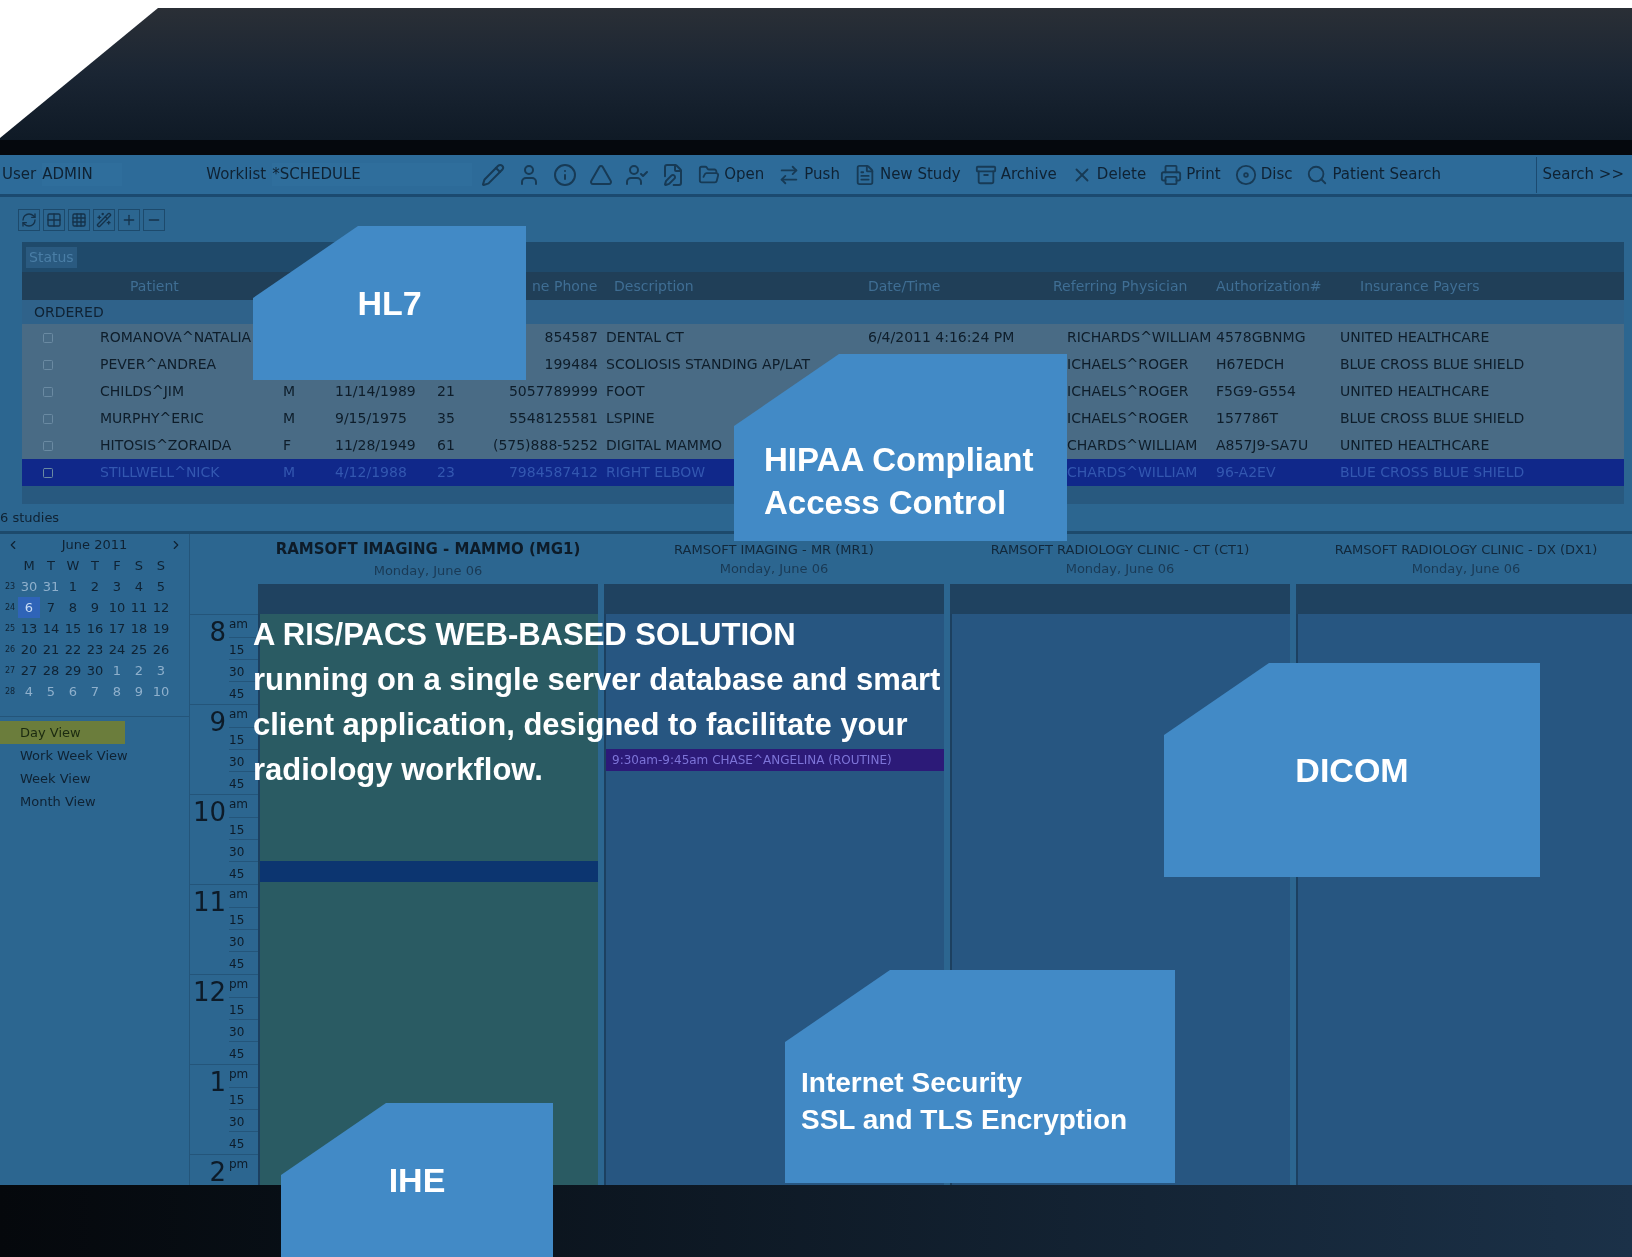 The width and height of the screenshot is (1632, 1257). I want to click on callout-text: IHE, so click(417, 1180).